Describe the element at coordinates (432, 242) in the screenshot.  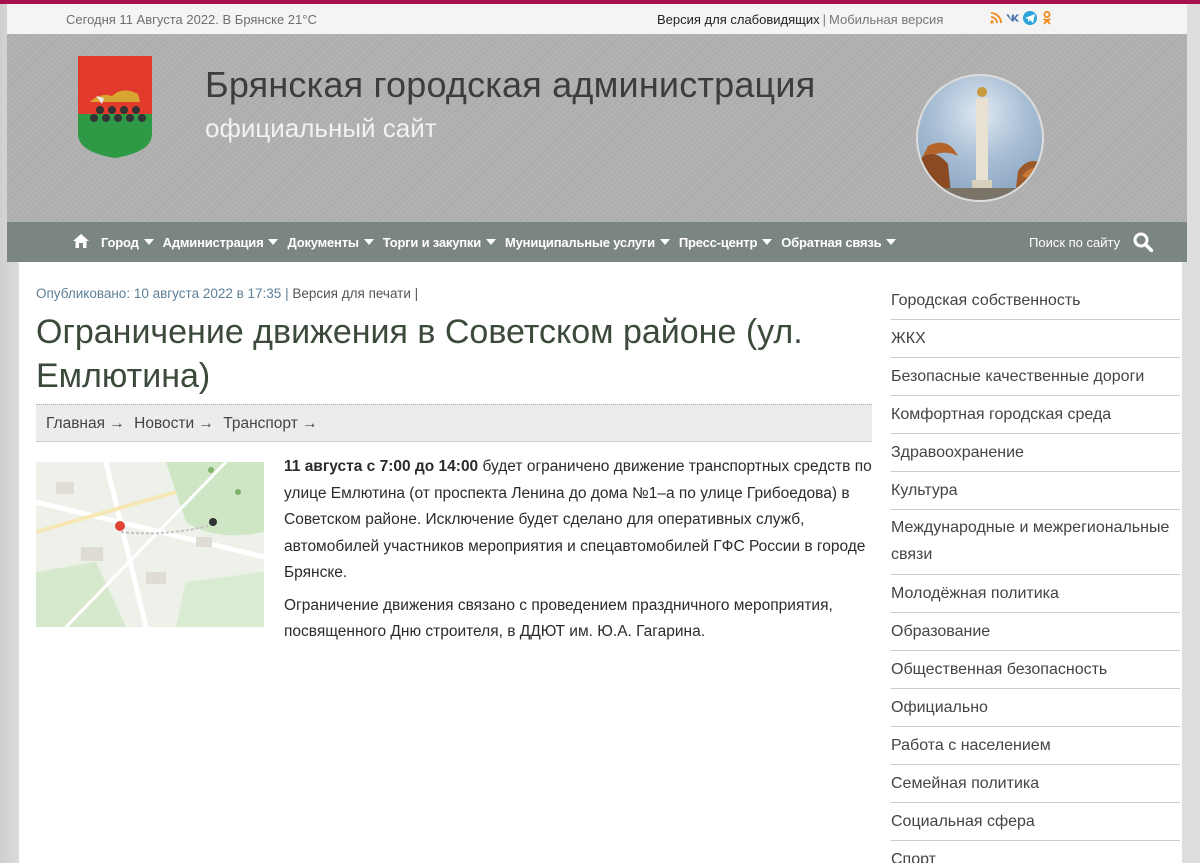
I see `nav-item-label: Торги и закупки` at that location.